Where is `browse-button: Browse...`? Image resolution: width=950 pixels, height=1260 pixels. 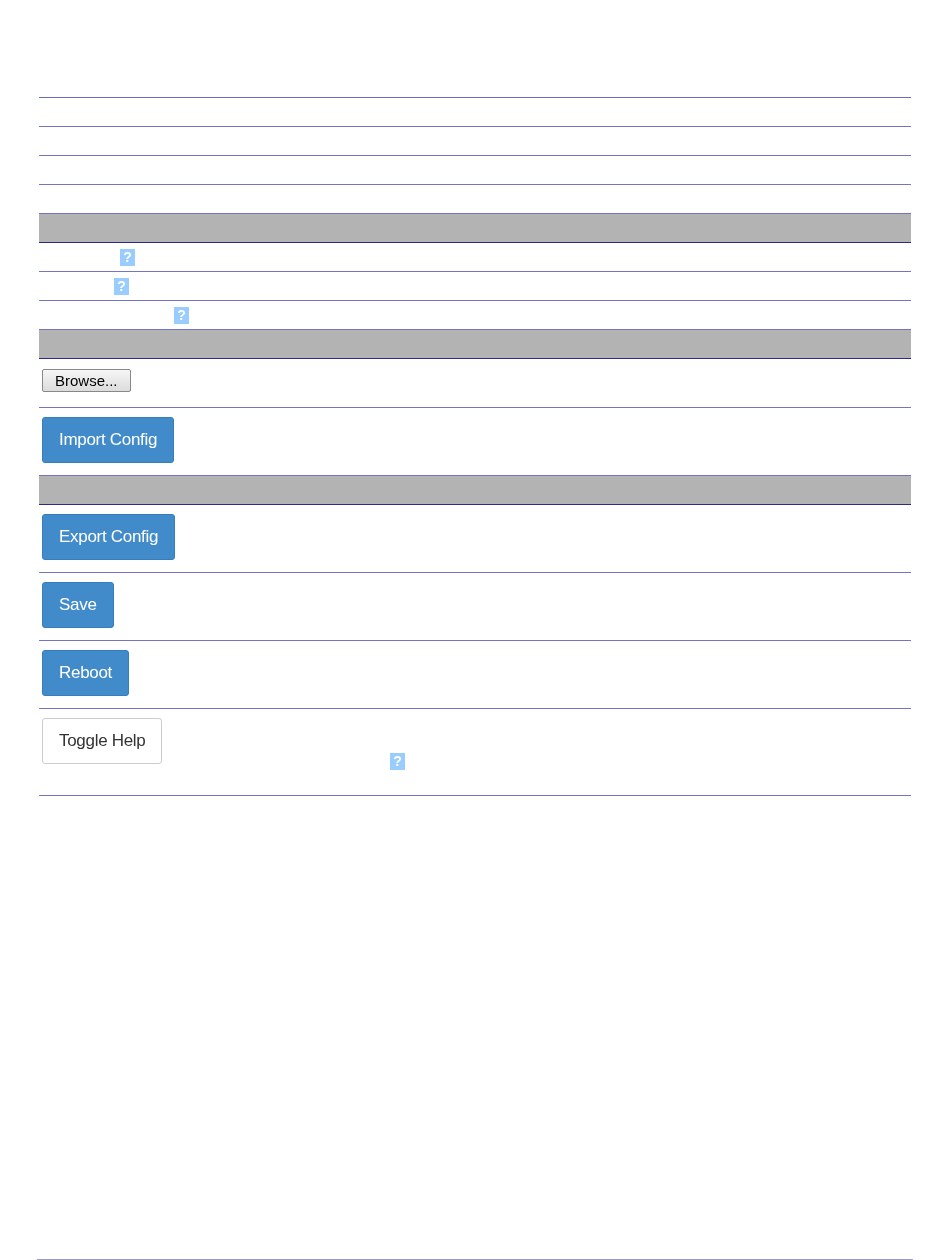 browse-button: Browse... is located at coordinates (86, 380).